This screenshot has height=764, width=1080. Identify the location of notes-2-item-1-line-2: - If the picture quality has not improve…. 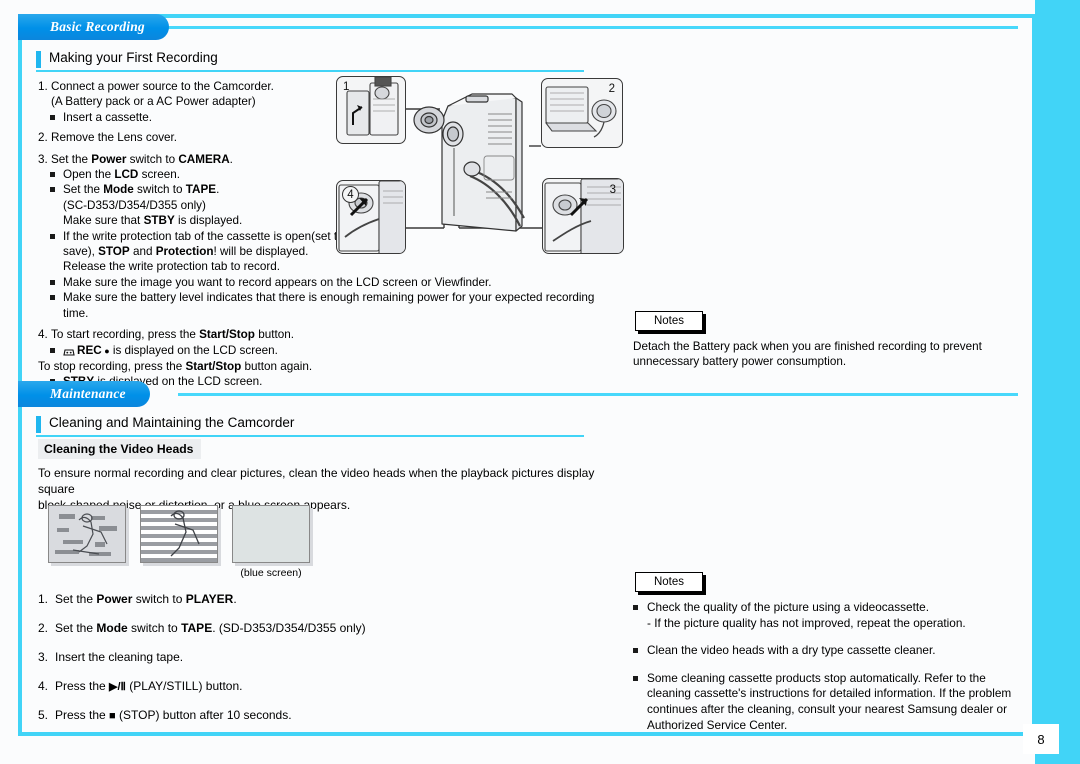
(806, 622).